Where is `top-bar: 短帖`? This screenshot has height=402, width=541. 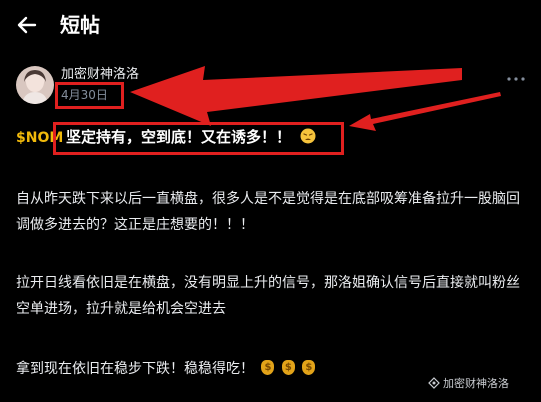
top-bar: 短帖 is located at coordinates (270, 27).